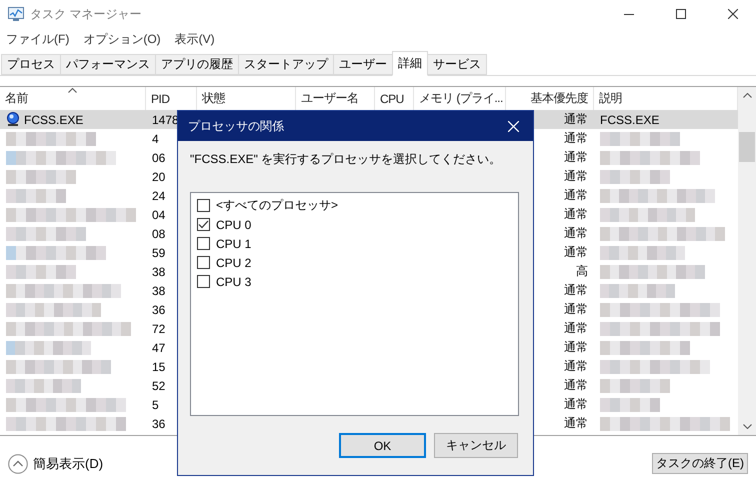 This screenshot has height=491, width=756. What do you see at coordinates (155, 405) in the screenshot?
I see `table-cell: 5` at bounding box center [155, 405].